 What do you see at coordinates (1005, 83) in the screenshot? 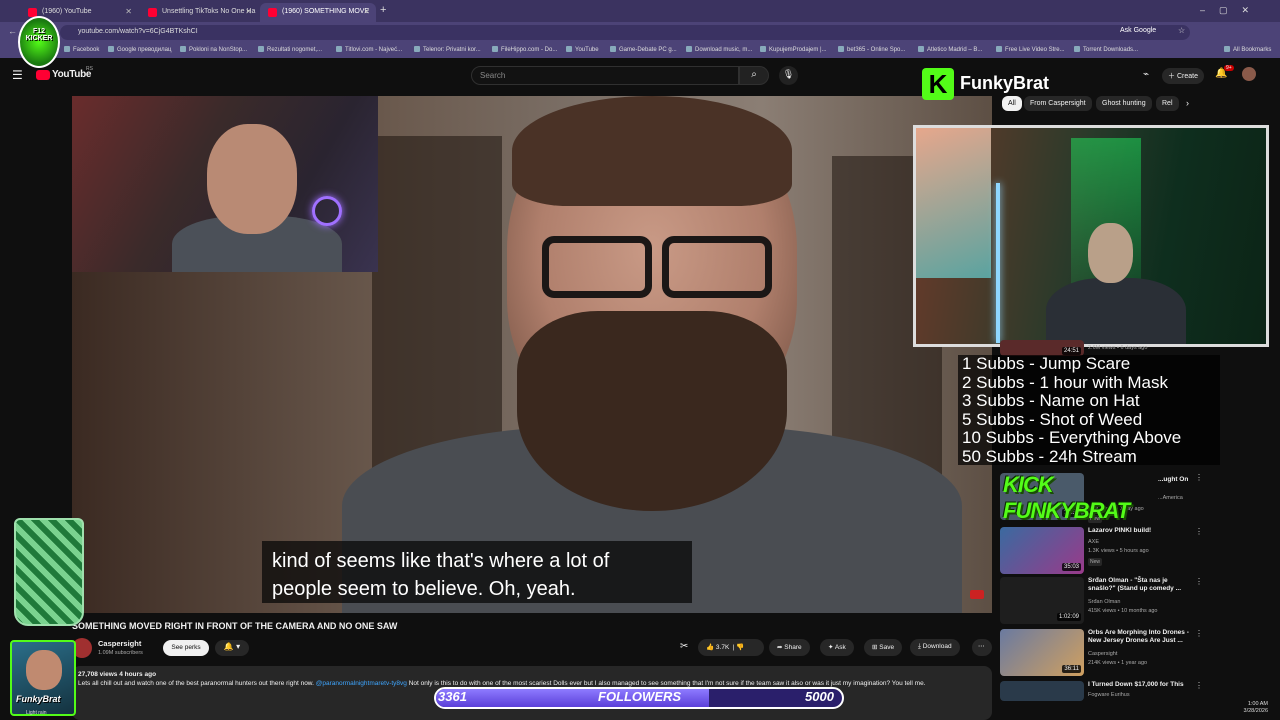
I see `streamer-name: FunkyBrat` at bounding box center [1005, 83].